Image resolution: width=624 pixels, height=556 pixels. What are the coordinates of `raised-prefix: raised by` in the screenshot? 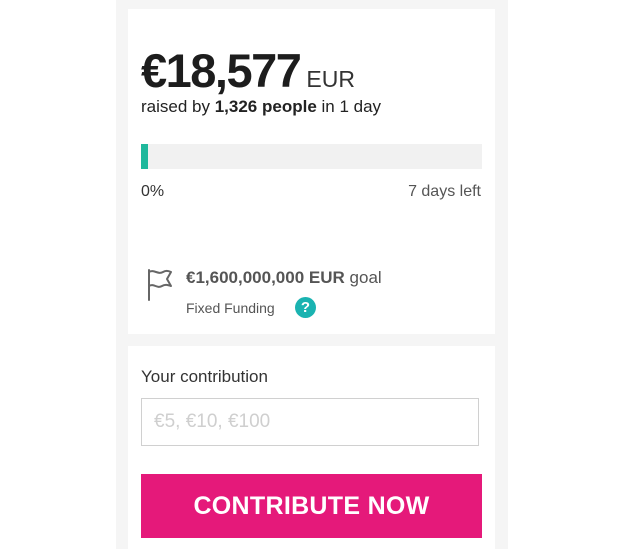 It's located at (175, 106).